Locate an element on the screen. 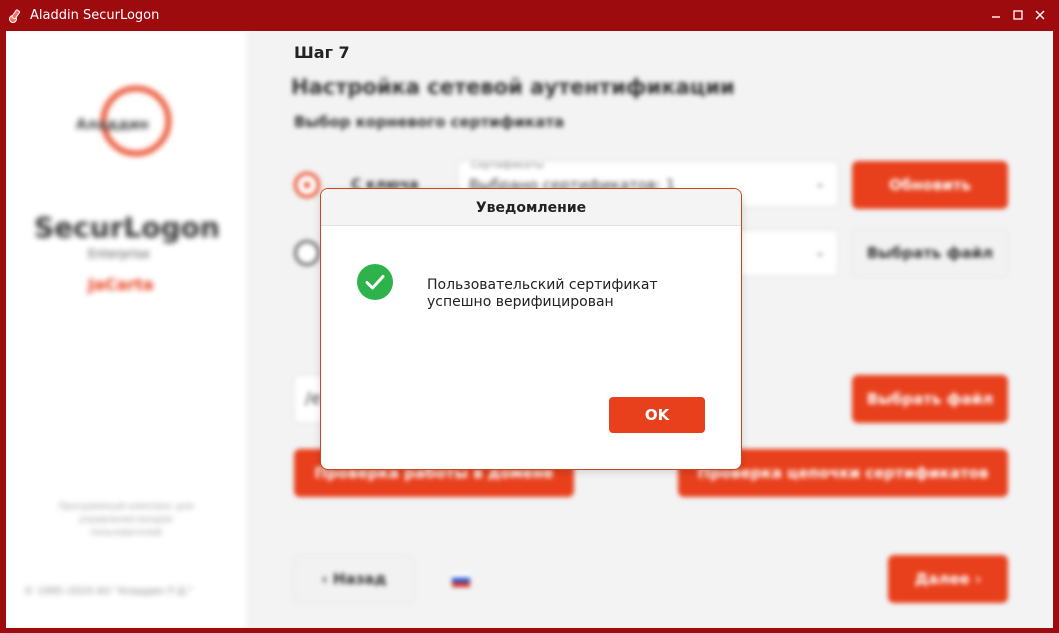 This screenshot has width=1059, height=633. aladdin-key-icon is located at coordinates (15, 16).